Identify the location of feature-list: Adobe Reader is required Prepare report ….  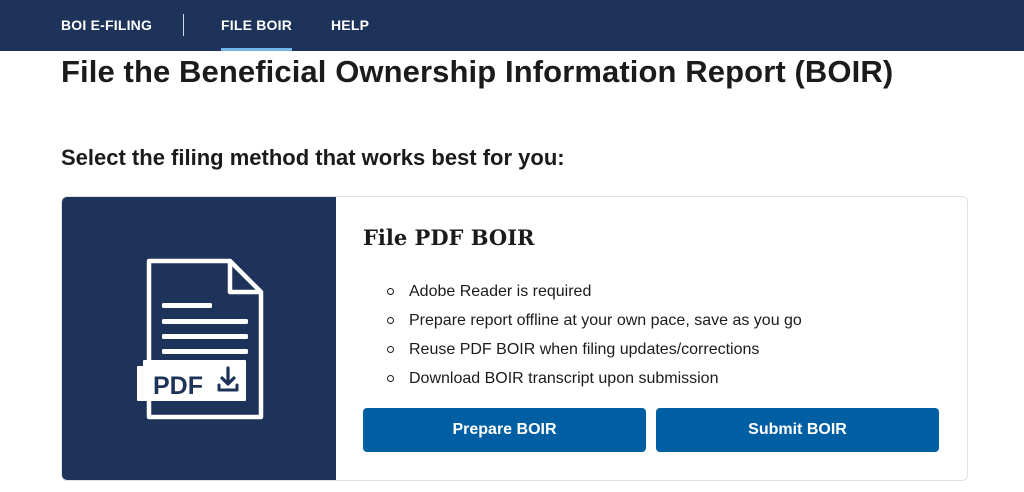
(594, 335).